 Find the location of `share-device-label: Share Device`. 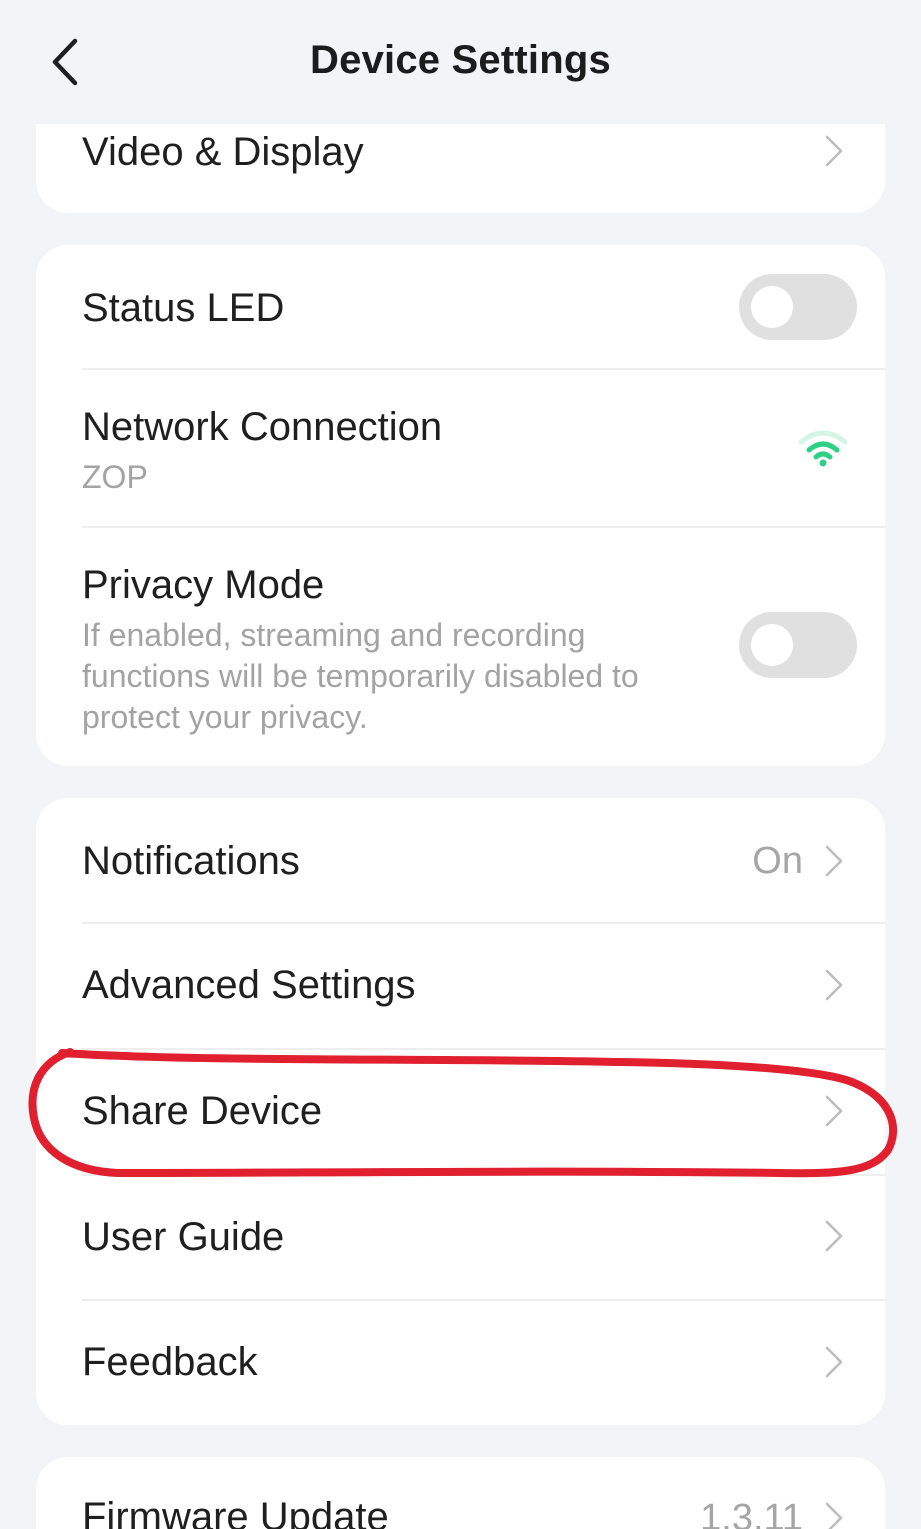

share-device-label: Share Device is located at coordinates (202, 1111).